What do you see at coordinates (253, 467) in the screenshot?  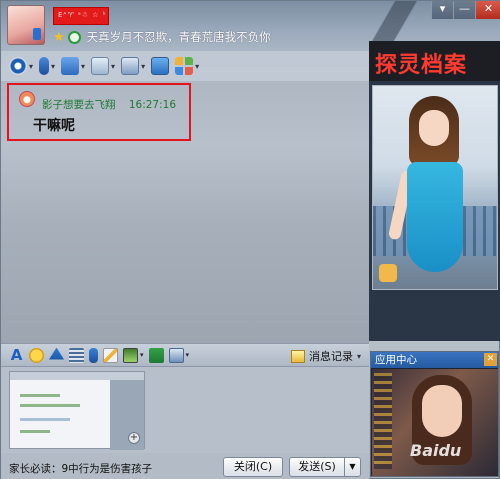 I see `close-button: 关闭(C)` at bounding box center [253, 467].